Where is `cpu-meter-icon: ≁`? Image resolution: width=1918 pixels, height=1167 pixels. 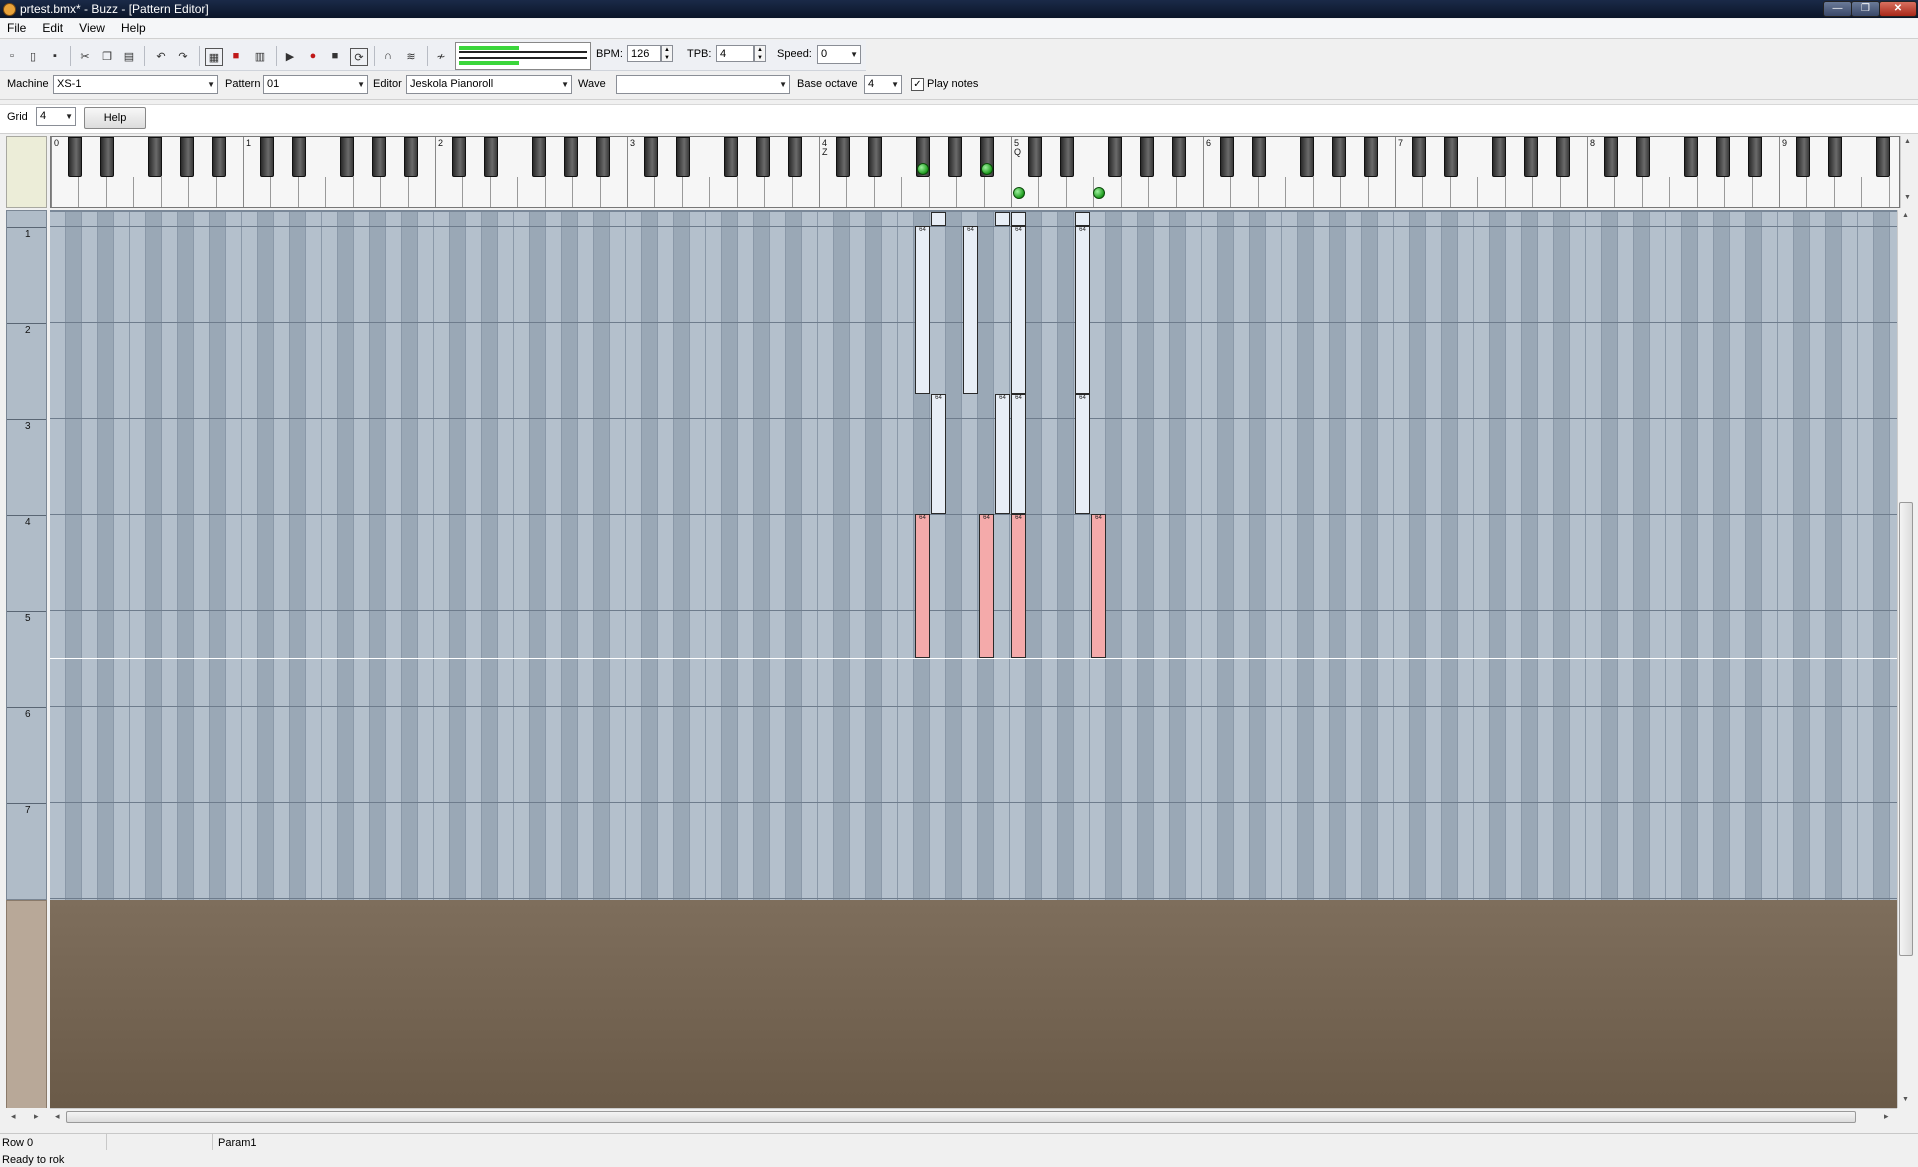 cpu-meter-icon: ≁ is located at coordinates (441, 56).